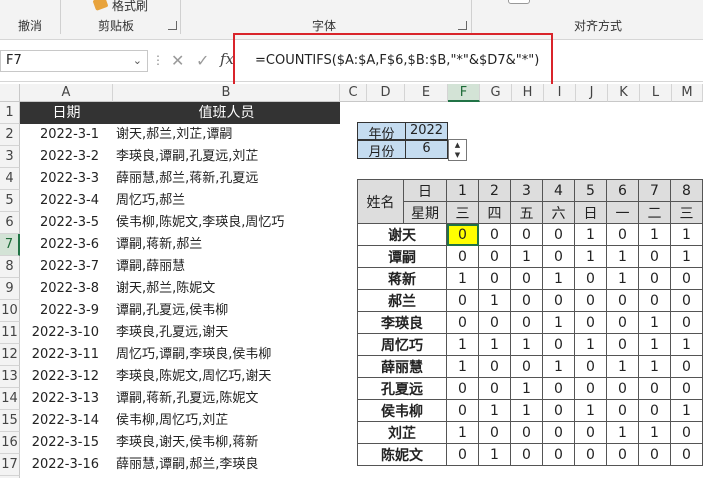  What do you see at coordinates (402, 256) in the screenshot?
I see `staff-name-cell: 谭嗣` at bounding box center [402, 256].